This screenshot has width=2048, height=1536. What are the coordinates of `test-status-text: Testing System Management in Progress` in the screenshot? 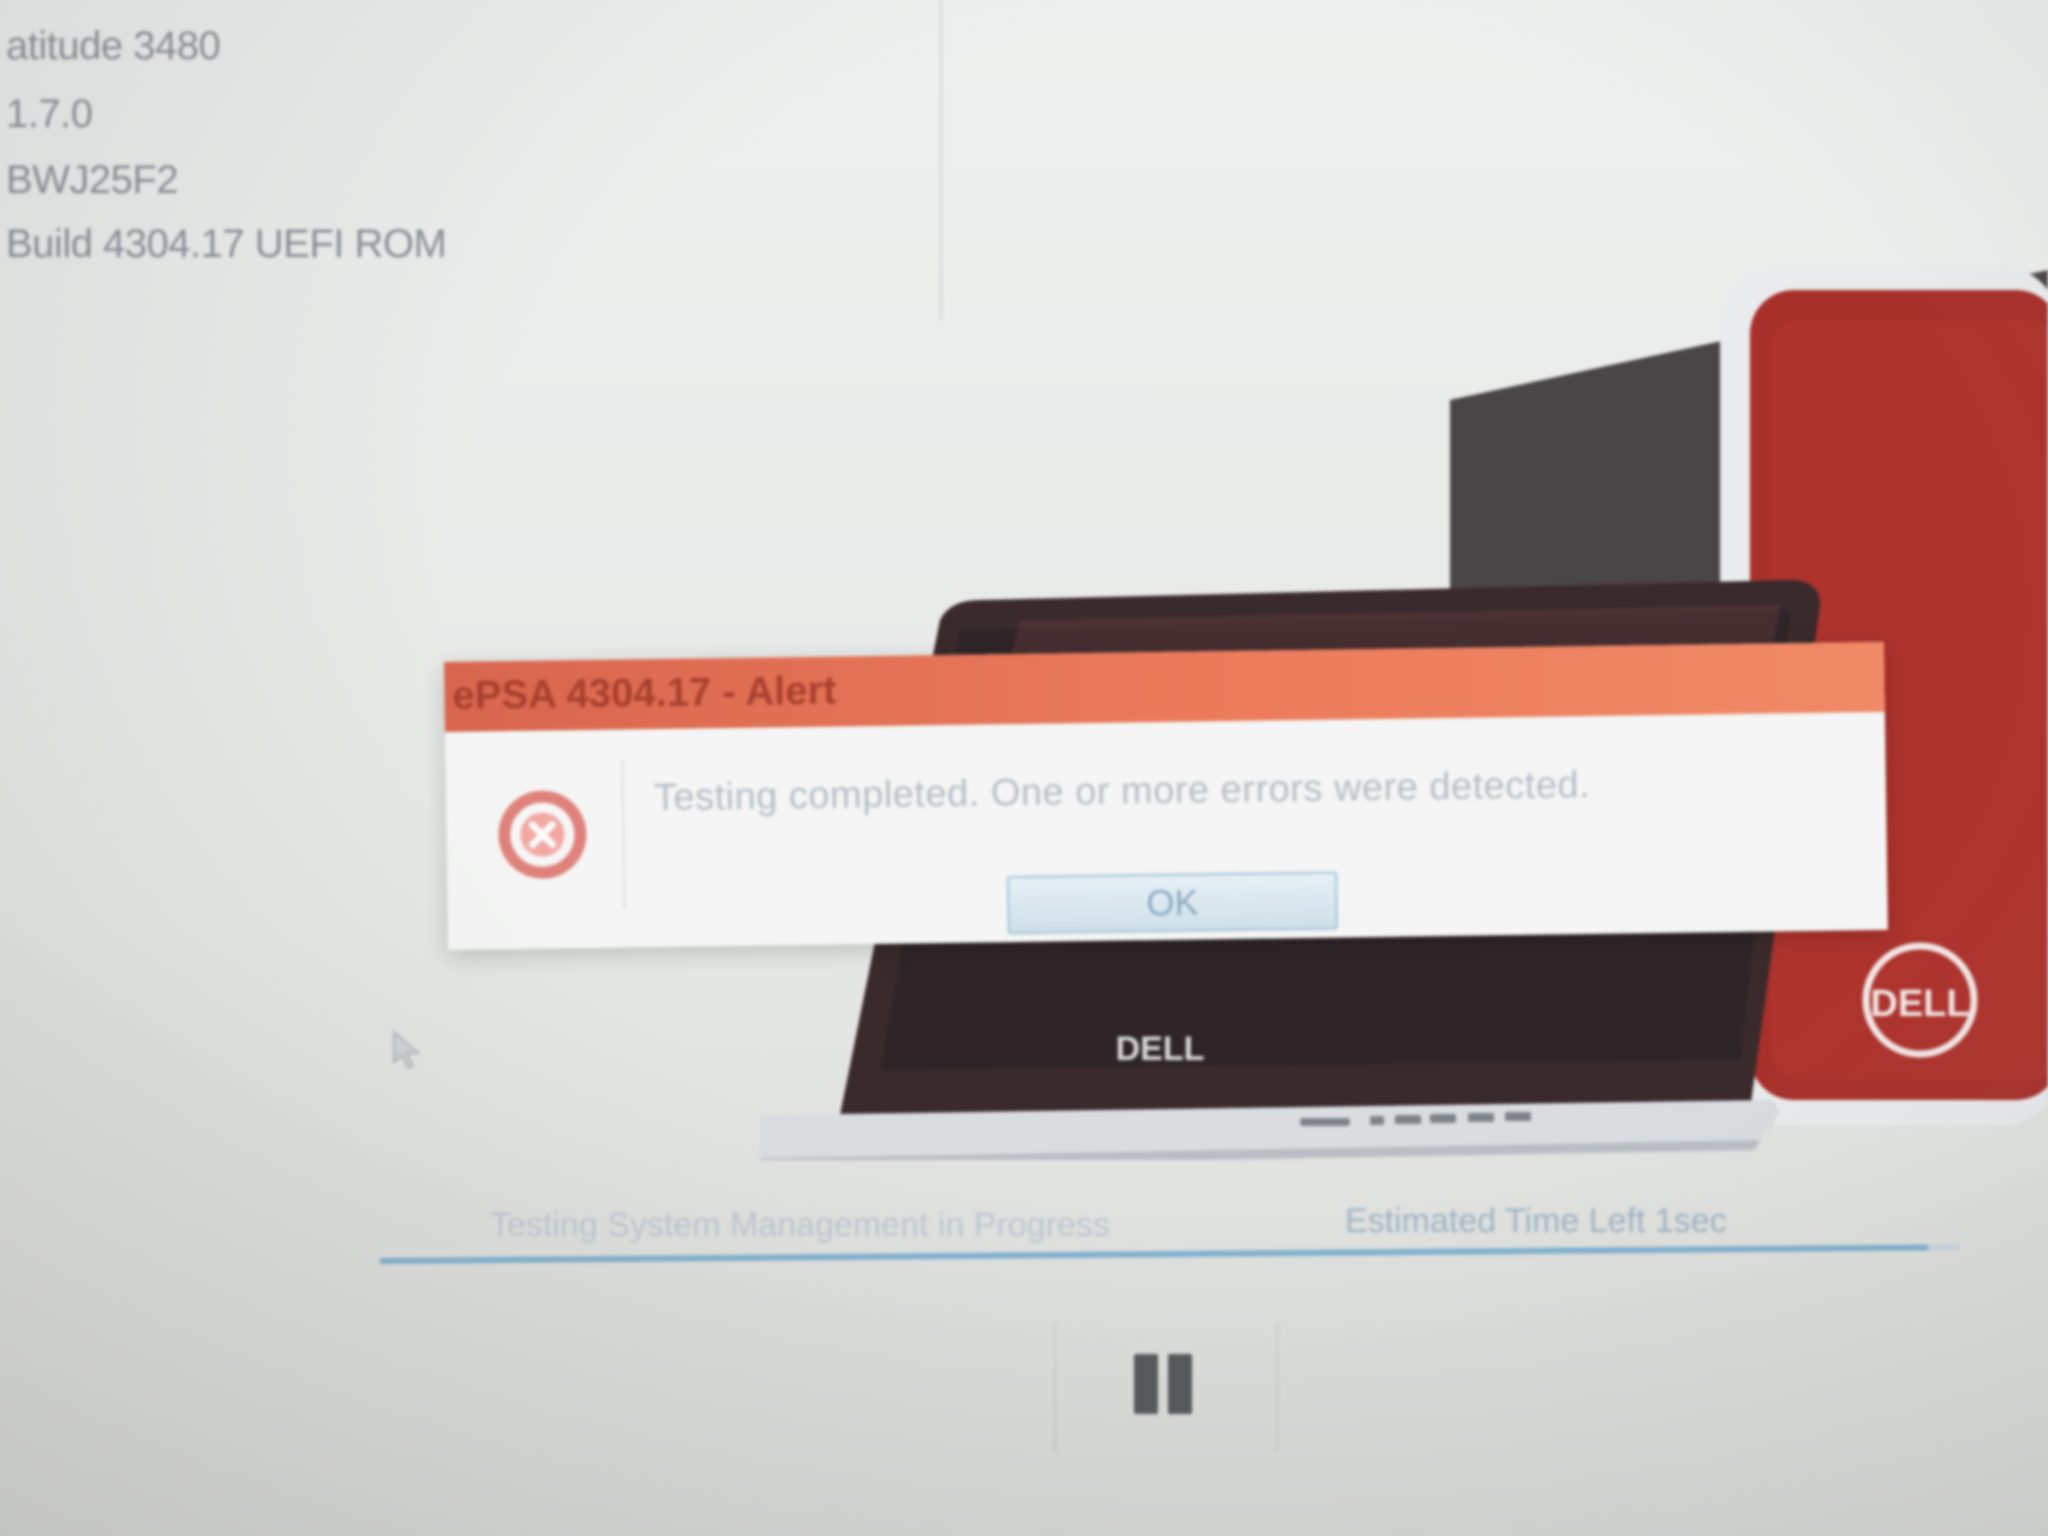 It's located at (800, 1225).